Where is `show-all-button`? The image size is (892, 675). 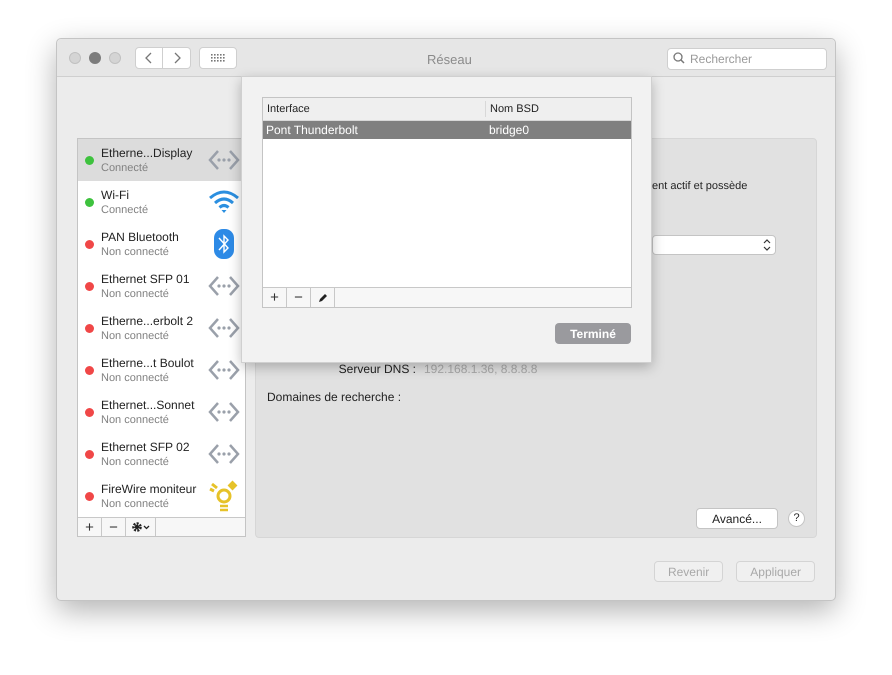 show-all-button is located at coordinates (218, 57).